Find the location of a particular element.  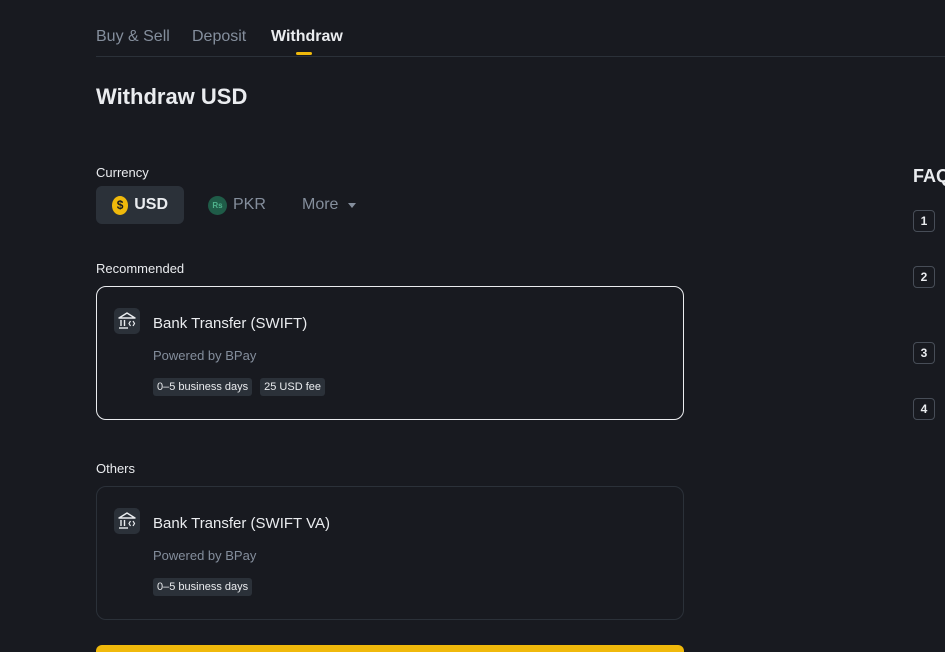

currency-label: Currency is located at coordinates (122, 172).